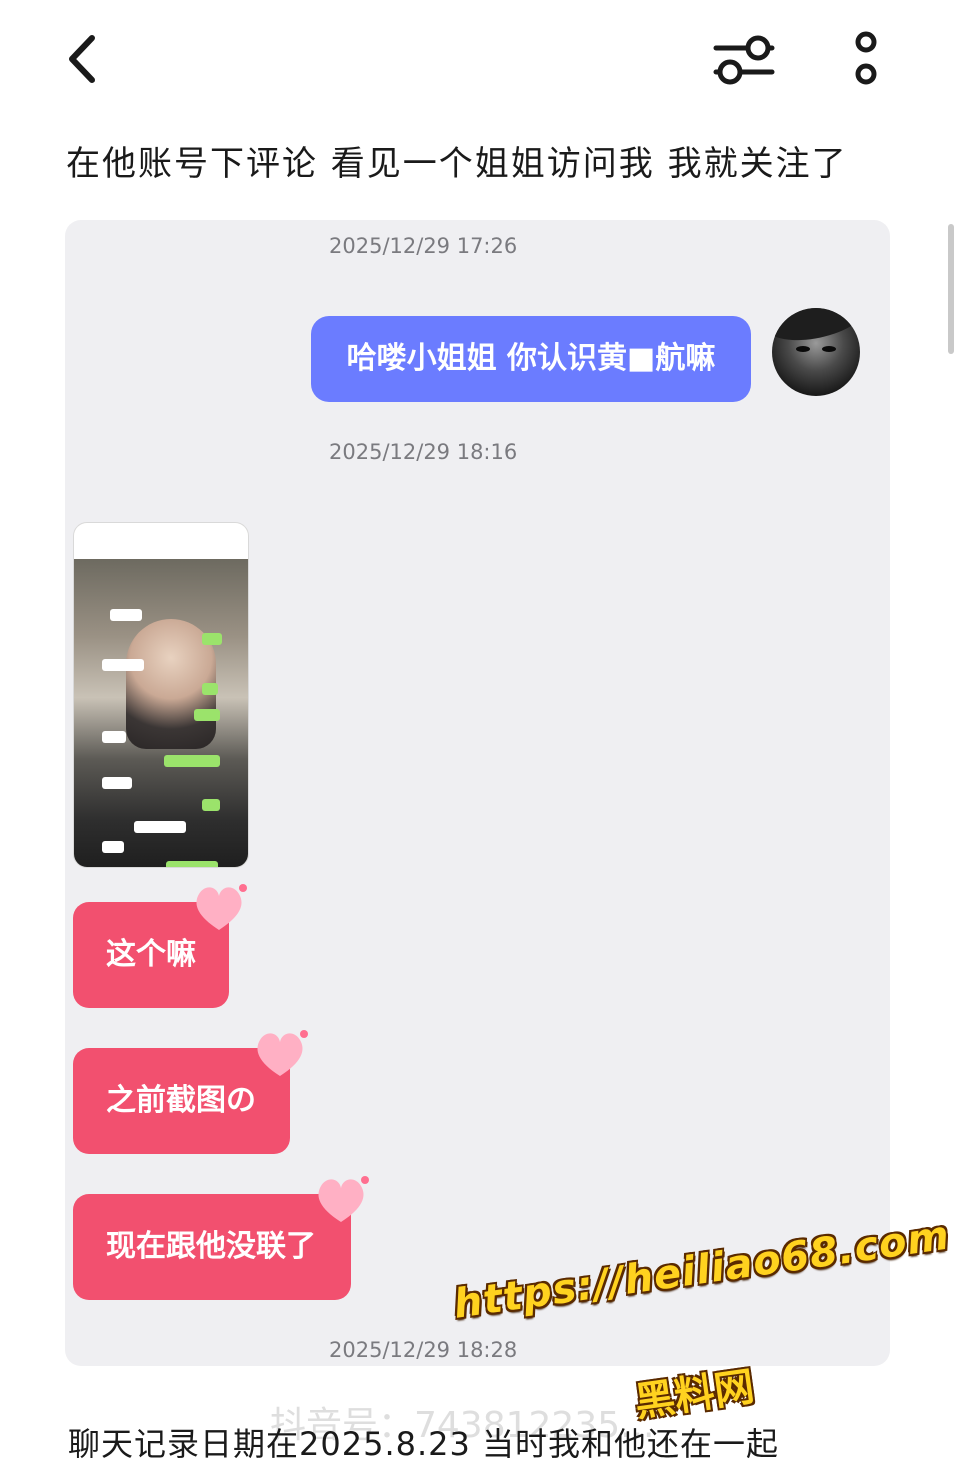  Describe the element at coordinates (531, 359) in the screenshot. I see `sent-message-bubble: 哈喽小姐姐 你认识黄■航嘛` at that location.